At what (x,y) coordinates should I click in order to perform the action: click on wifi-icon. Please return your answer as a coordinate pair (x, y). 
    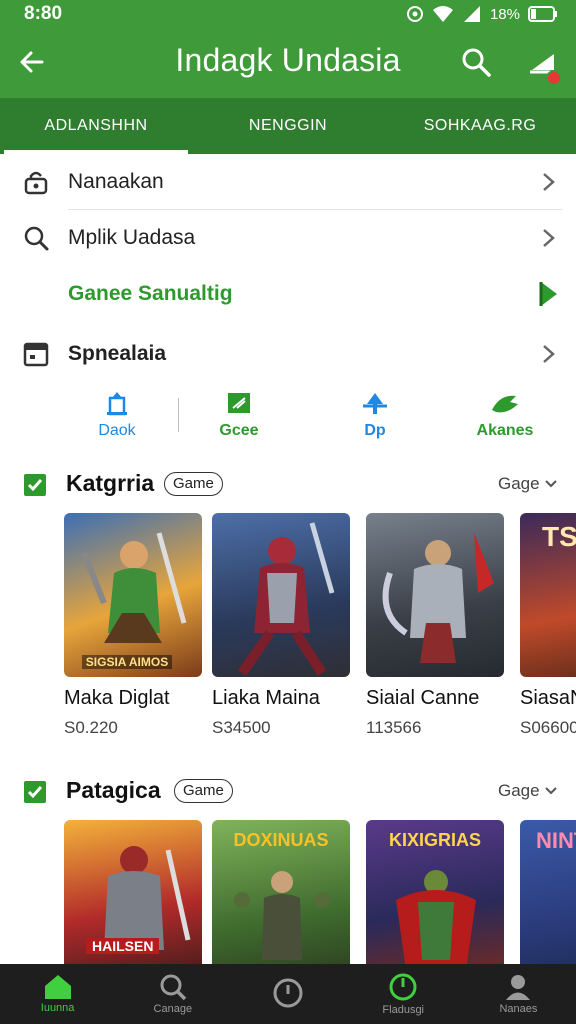
    Looking at the image, I should click on (442, 14).